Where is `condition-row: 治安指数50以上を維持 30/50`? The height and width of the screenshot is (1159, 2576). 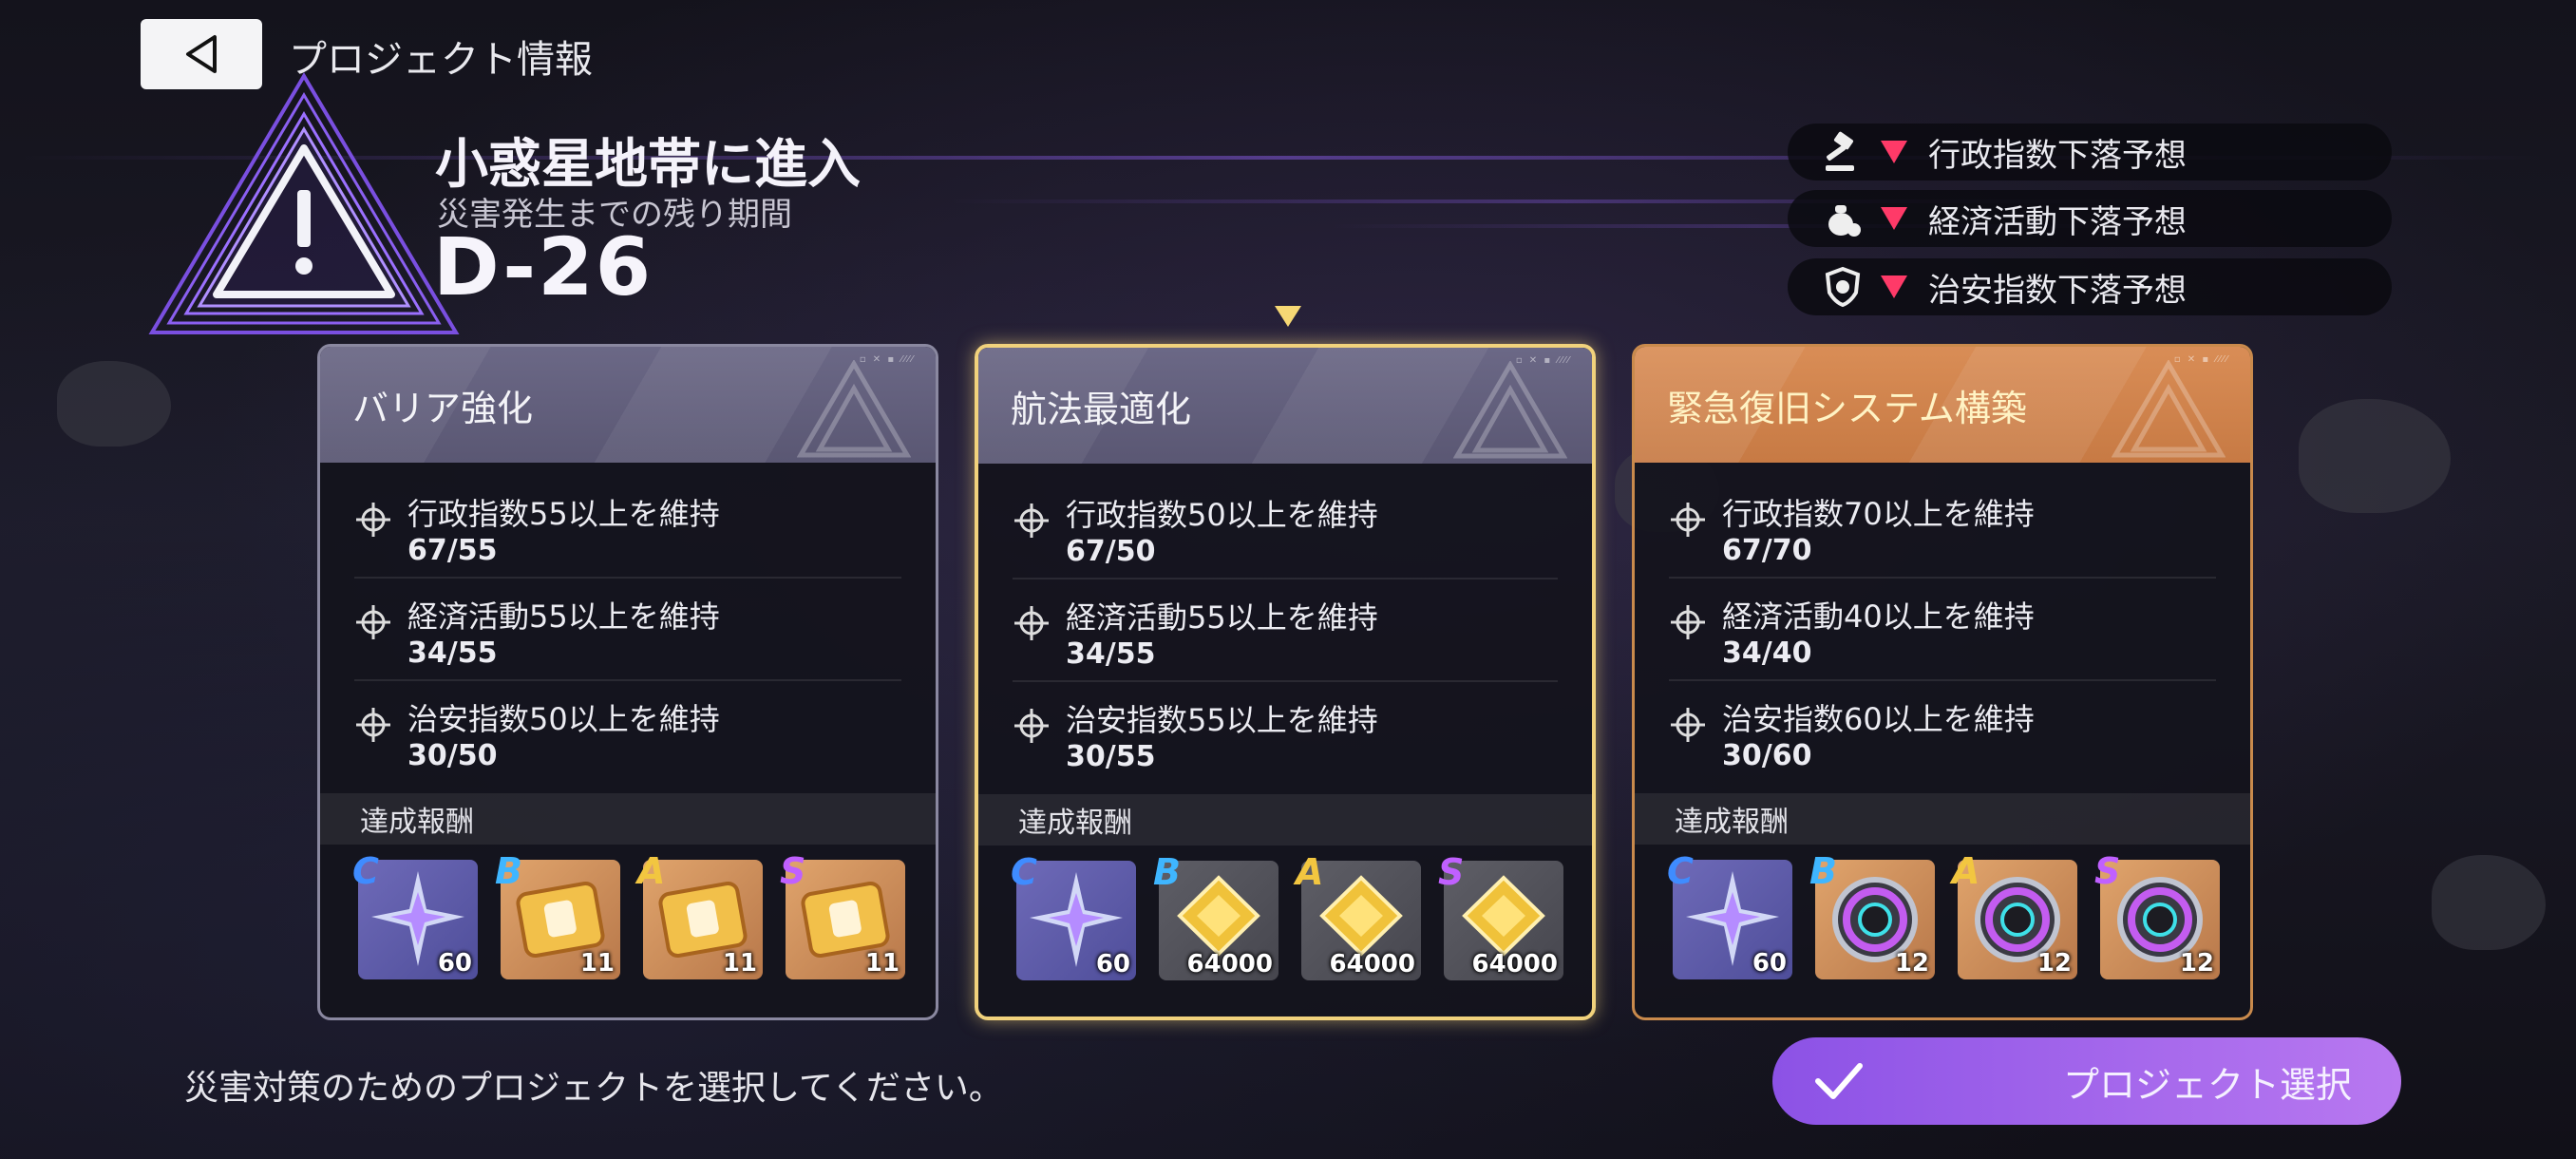 condition-row: 治安指数50以上を維持 30/50 is located at coordinates (627, 732).